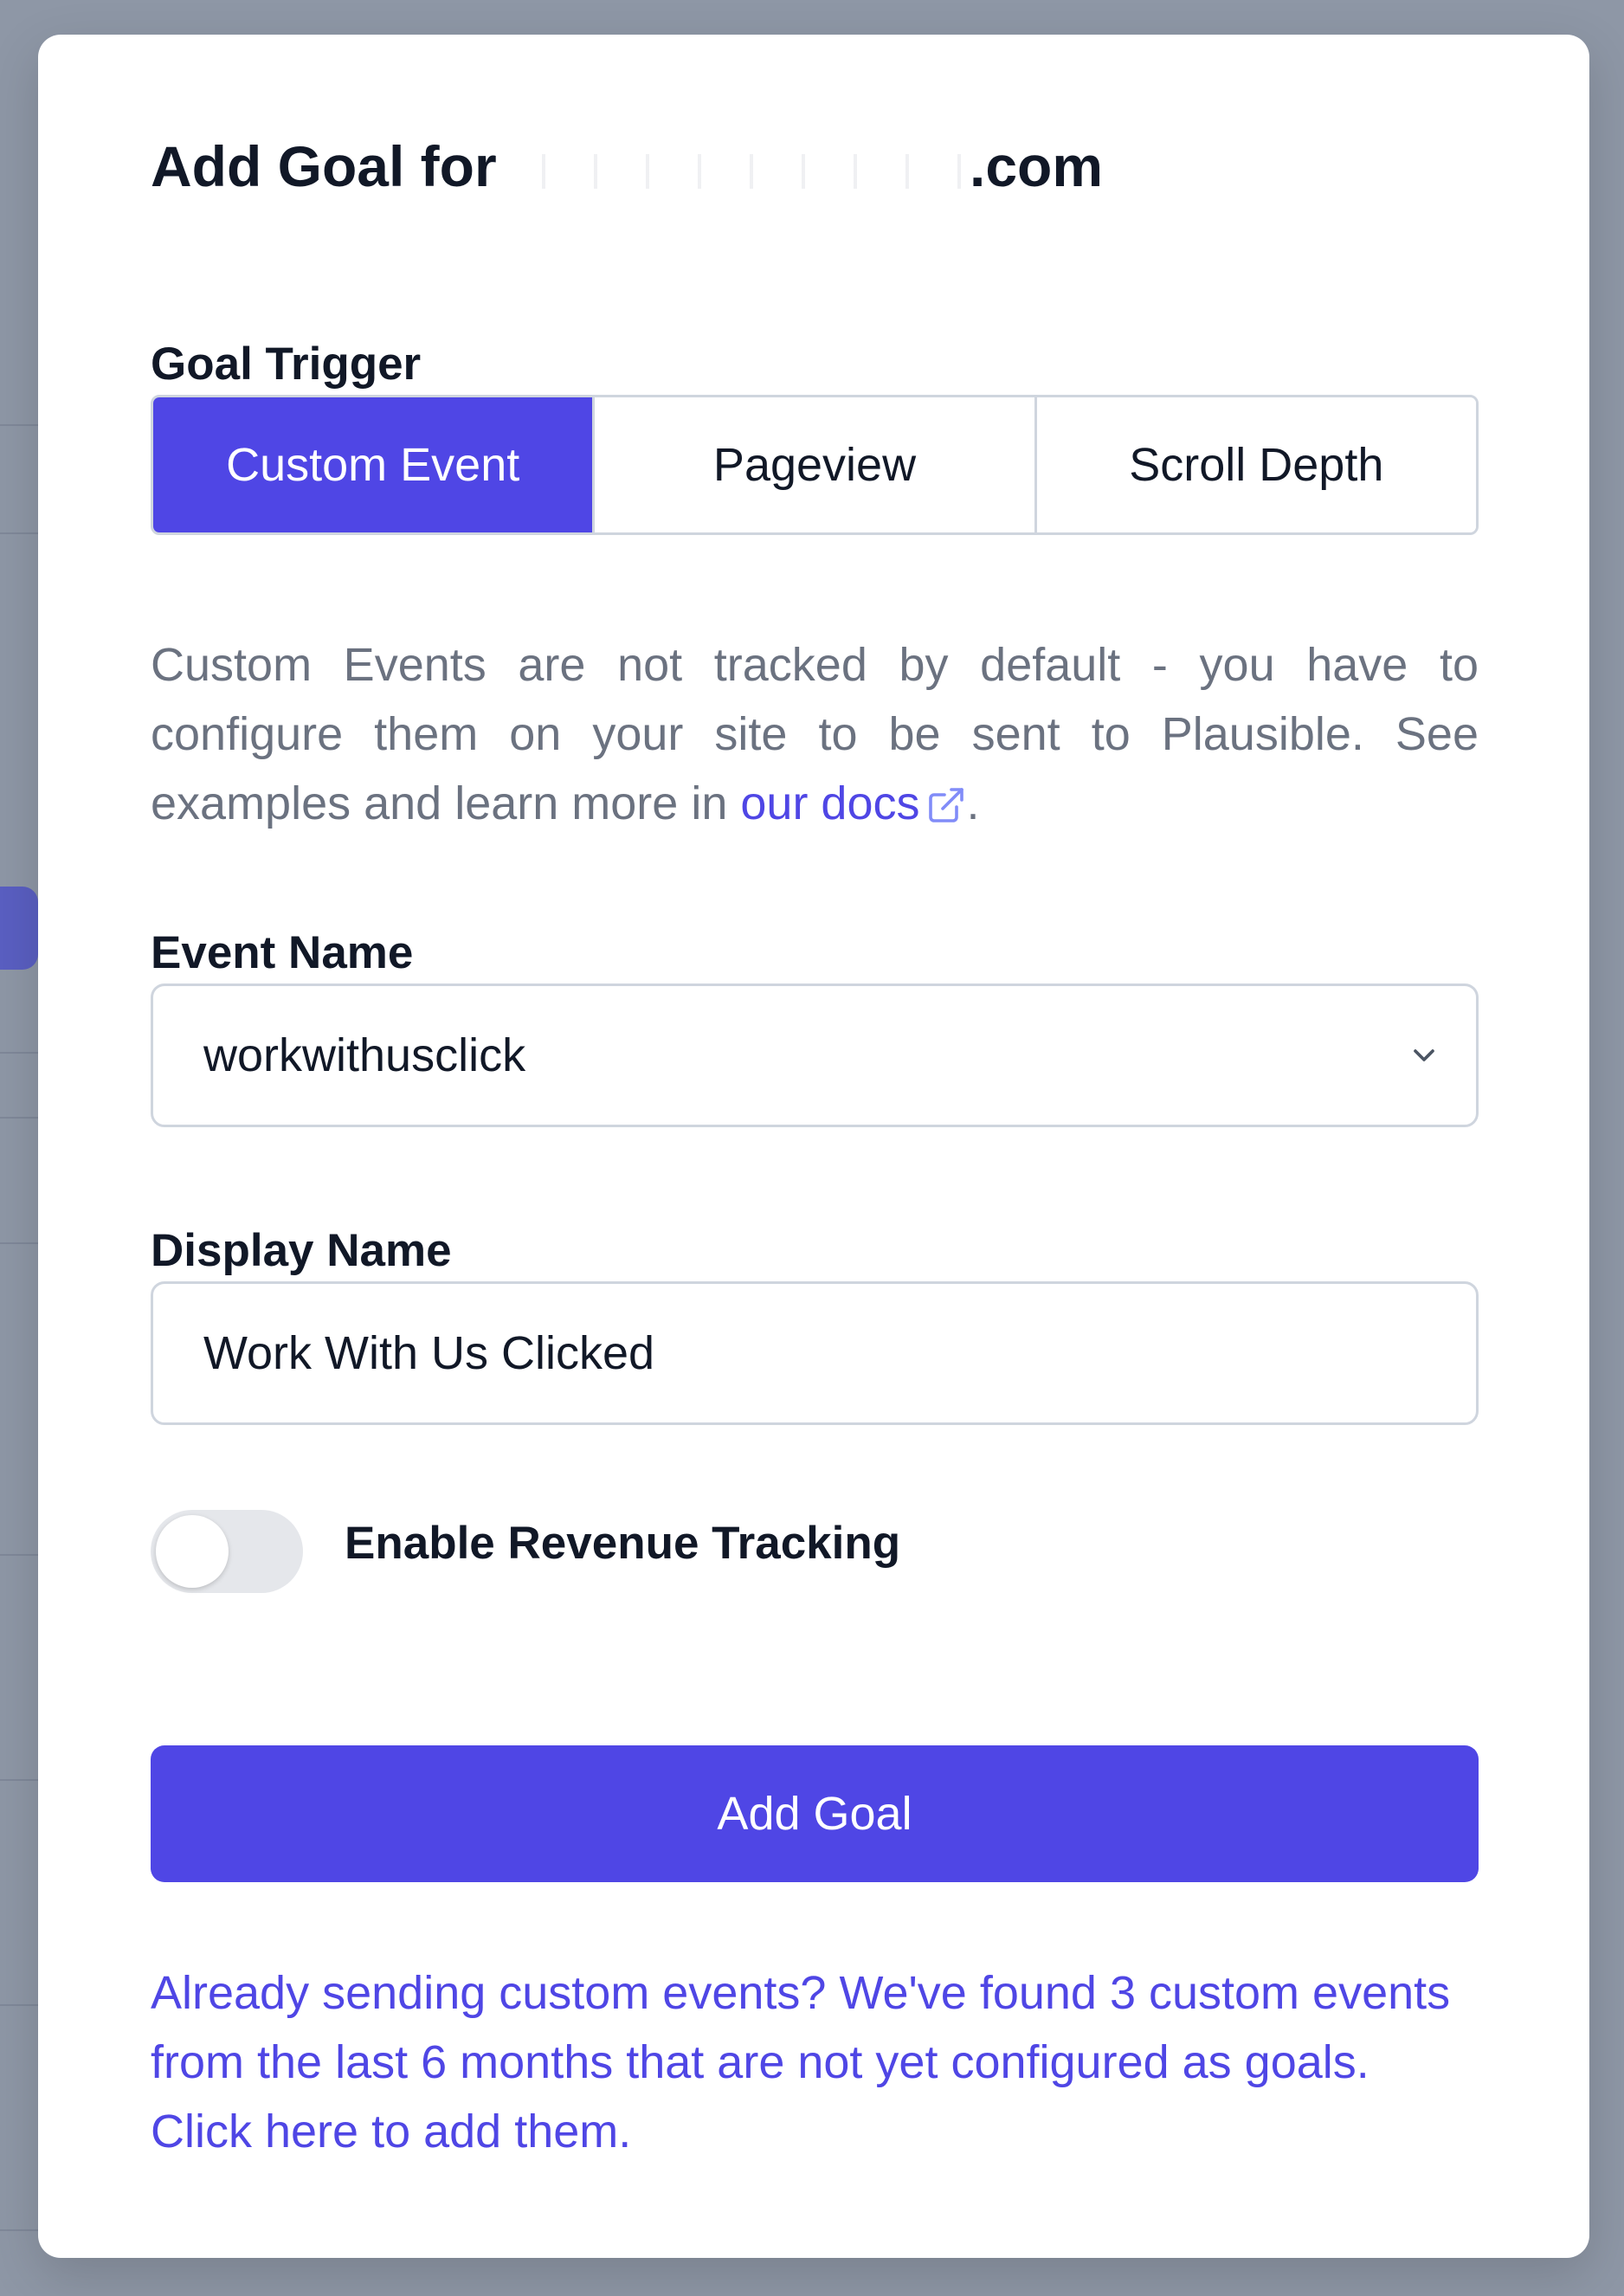 This screenshot has width=1624, height=2296. I want to click on toggle-knob, so click(192, 1551).